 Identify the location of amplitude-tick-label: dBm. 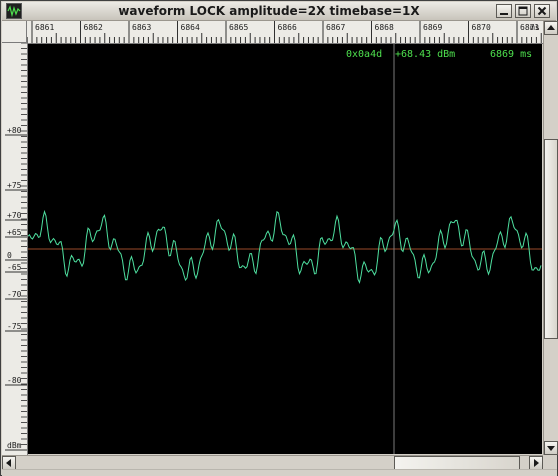
(14, 445).